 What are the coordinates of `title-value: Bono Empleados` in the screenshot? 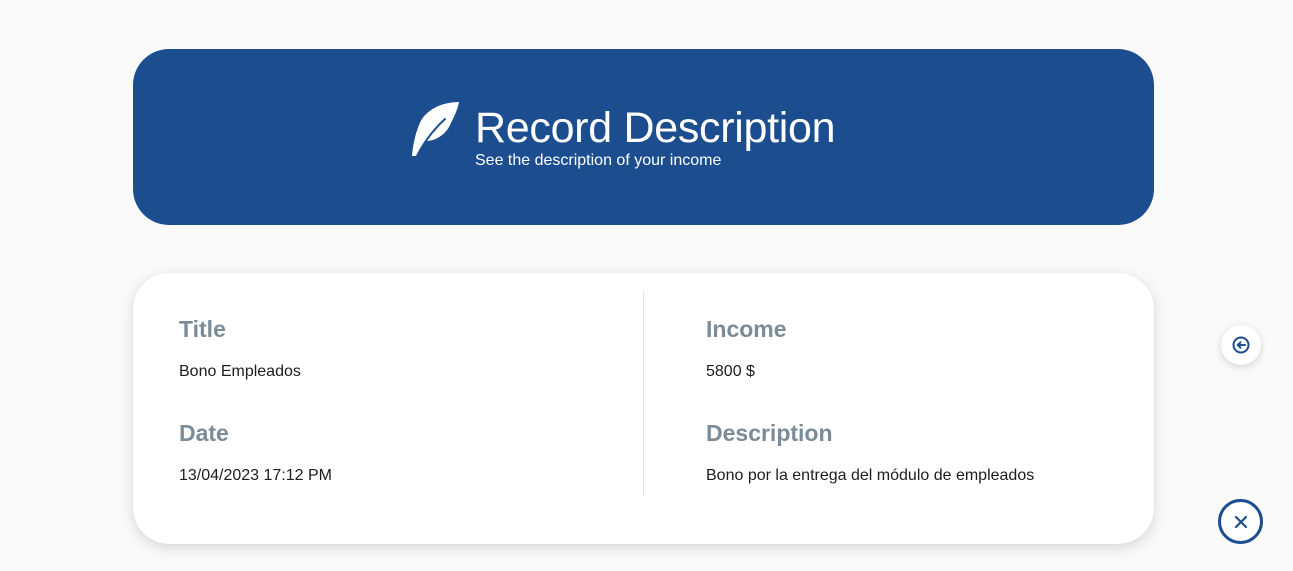 It's located at (240, 371).